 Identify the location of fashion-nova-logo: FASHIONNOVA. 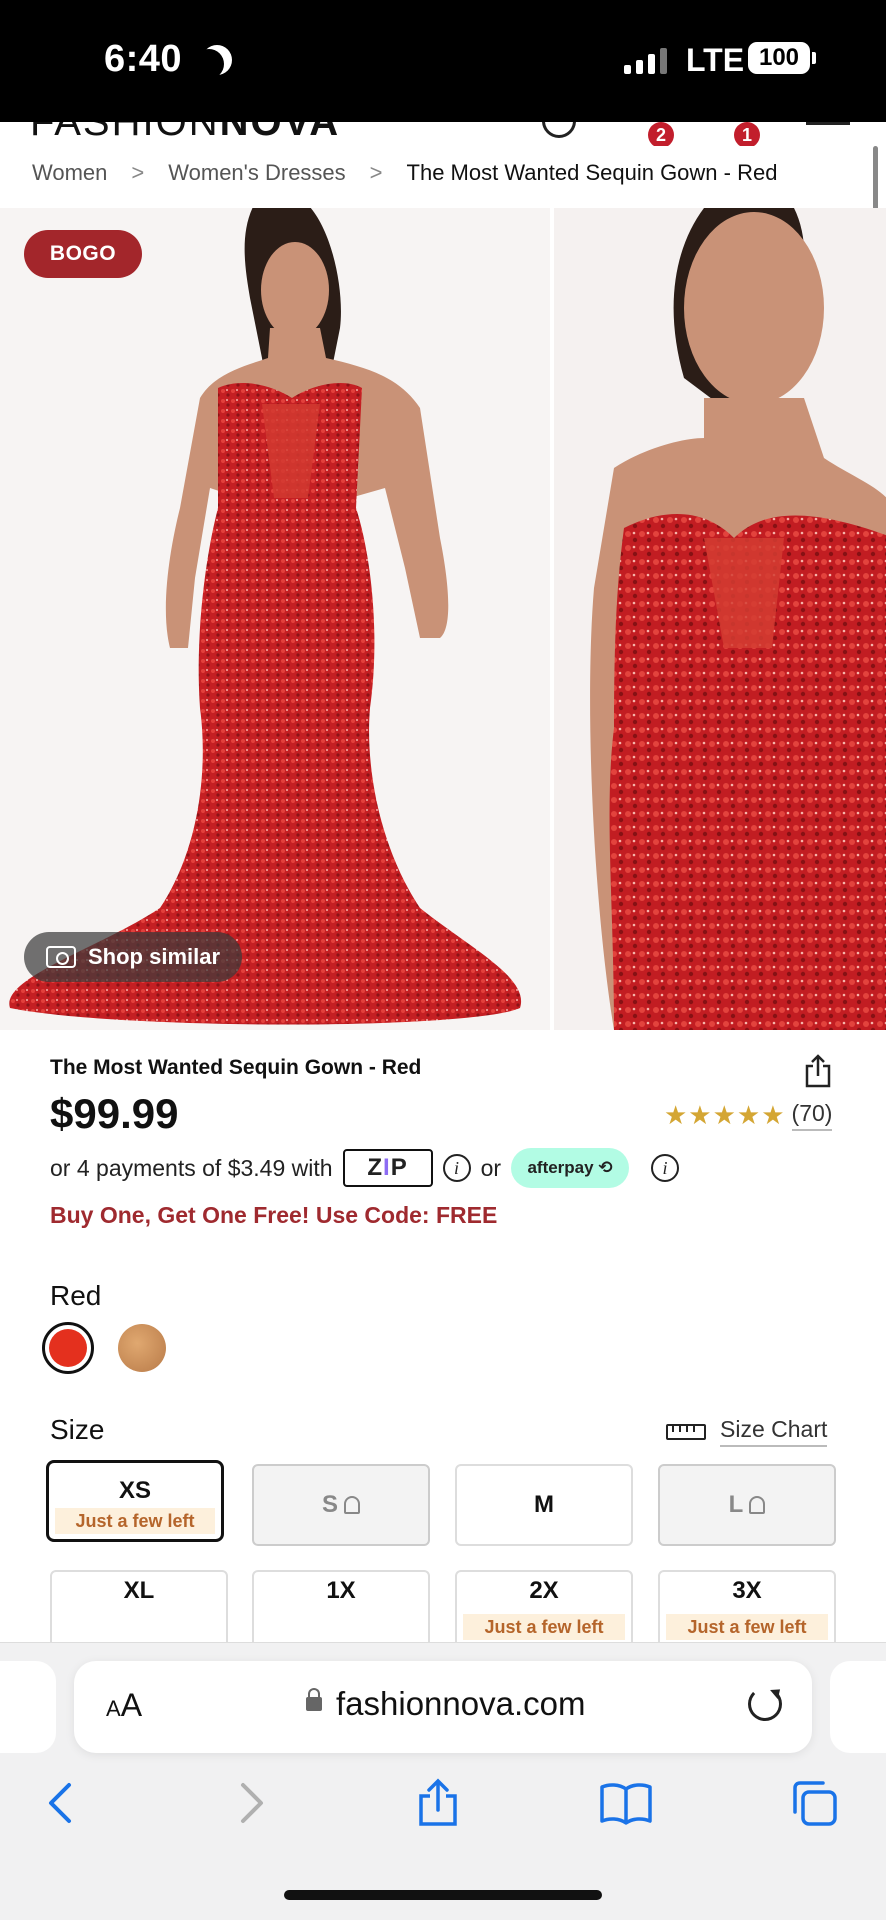
(185, 133).